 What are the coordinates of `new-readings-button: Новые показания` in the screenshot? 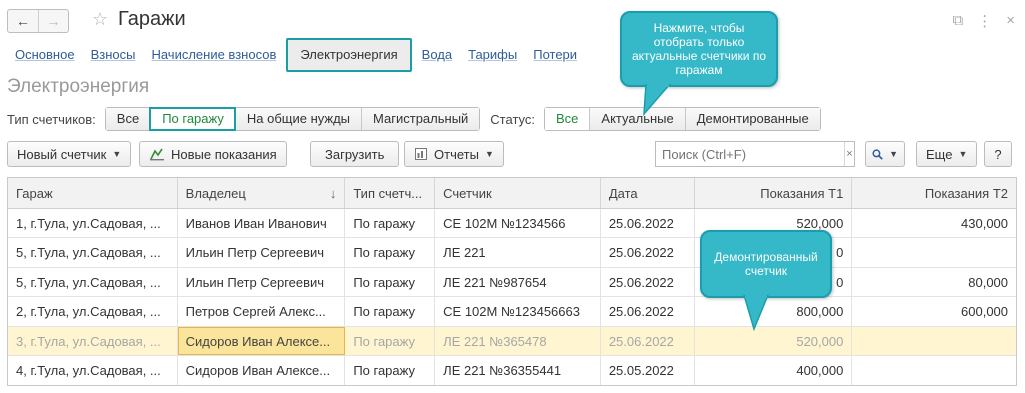 It's located at (213, 154).